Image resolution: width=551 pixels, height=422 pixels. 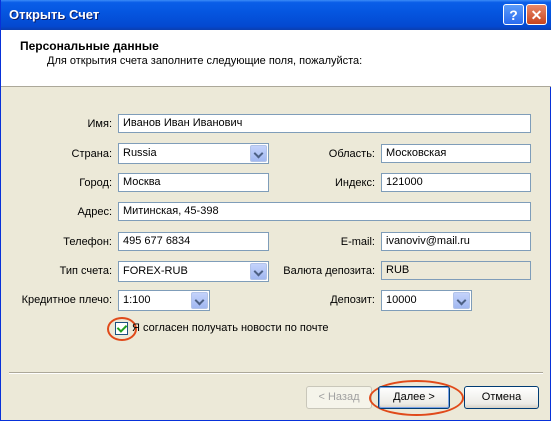 What do you see at coordinates (513, 14) in the screenshot?
I see `help-button: ?` at bounding box center [513, 14].